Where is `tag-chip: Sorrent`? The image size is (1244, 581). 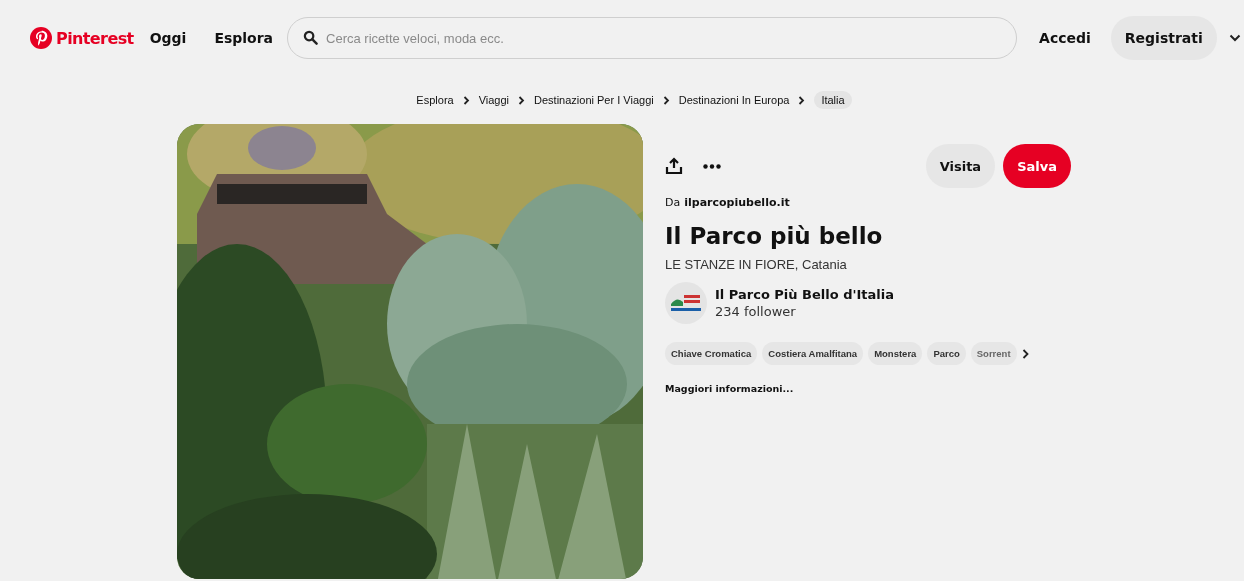 tag-chip: Sorrent is located at coordinates (993, 353).